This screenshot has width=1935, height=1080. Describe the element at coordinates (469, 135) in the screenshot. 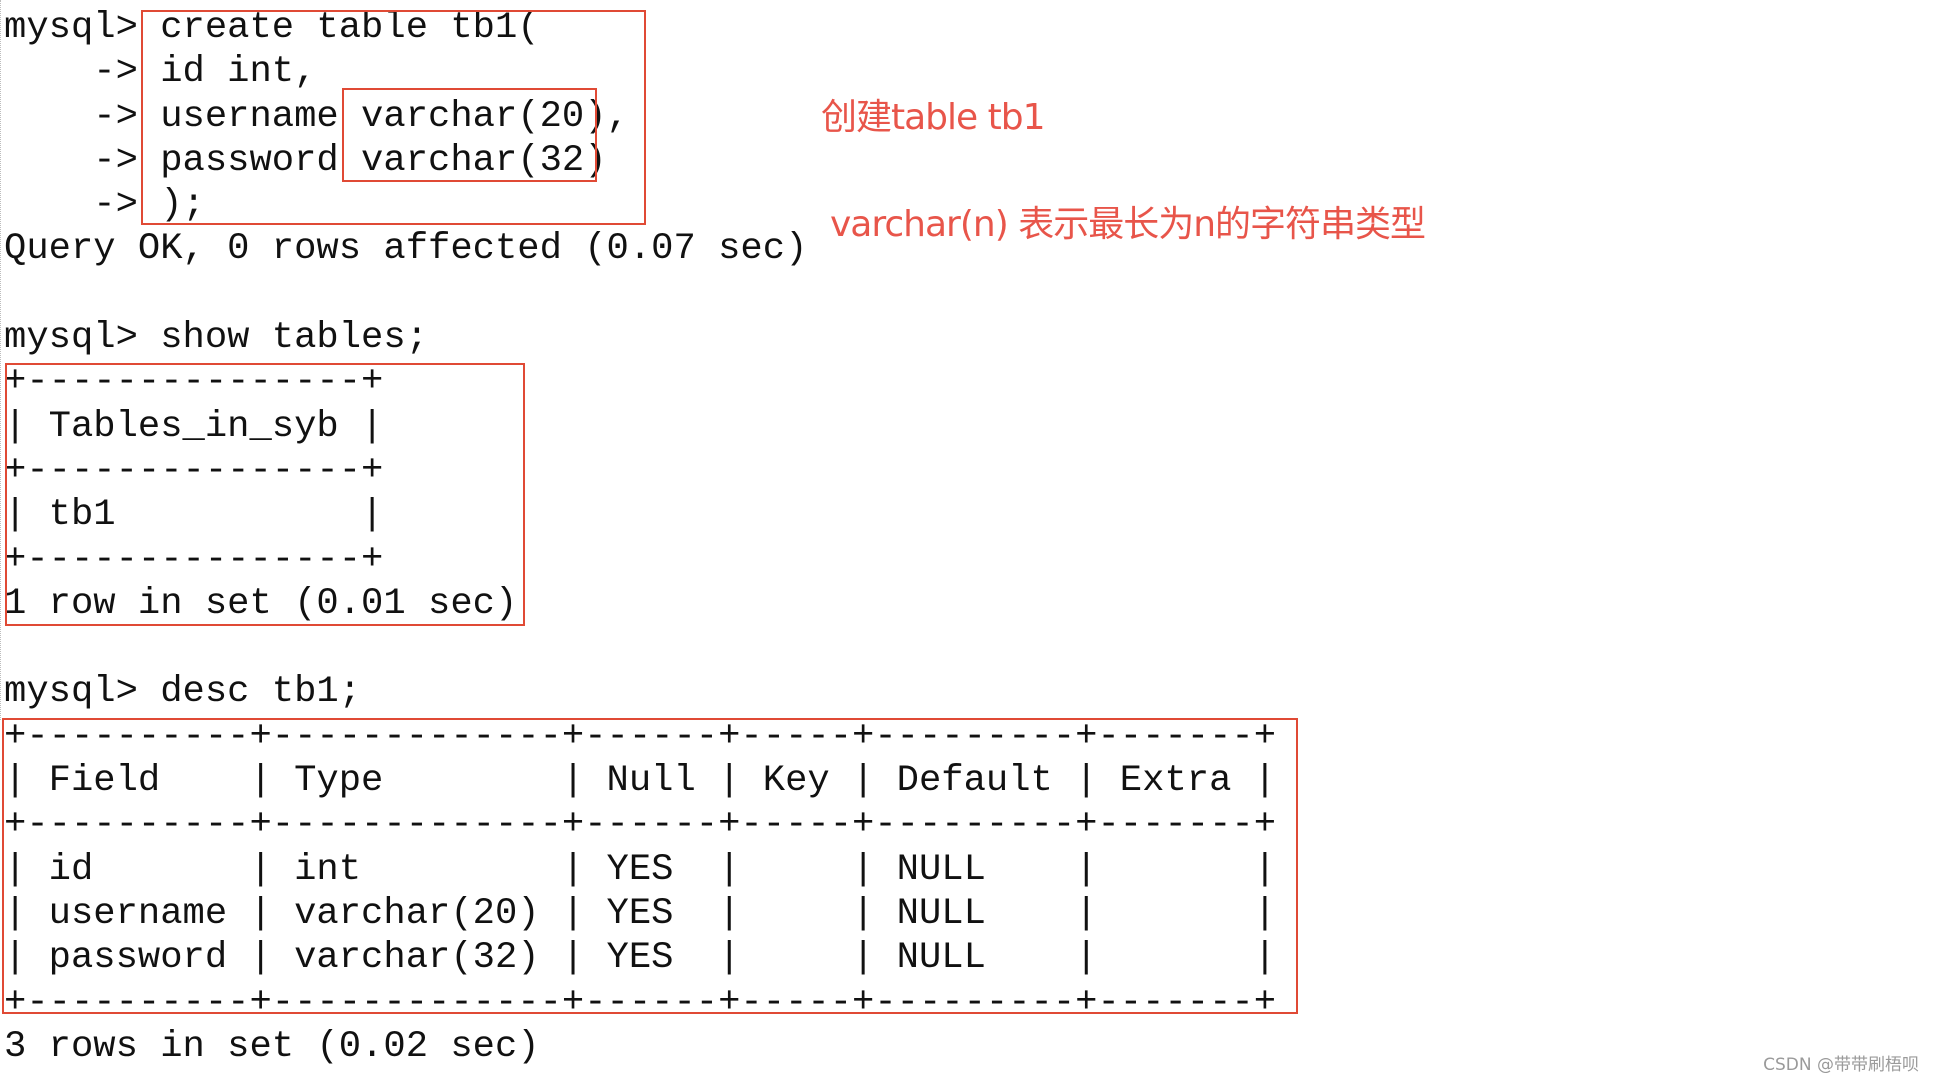

I see `highlight-box-varchar-types` at that location.